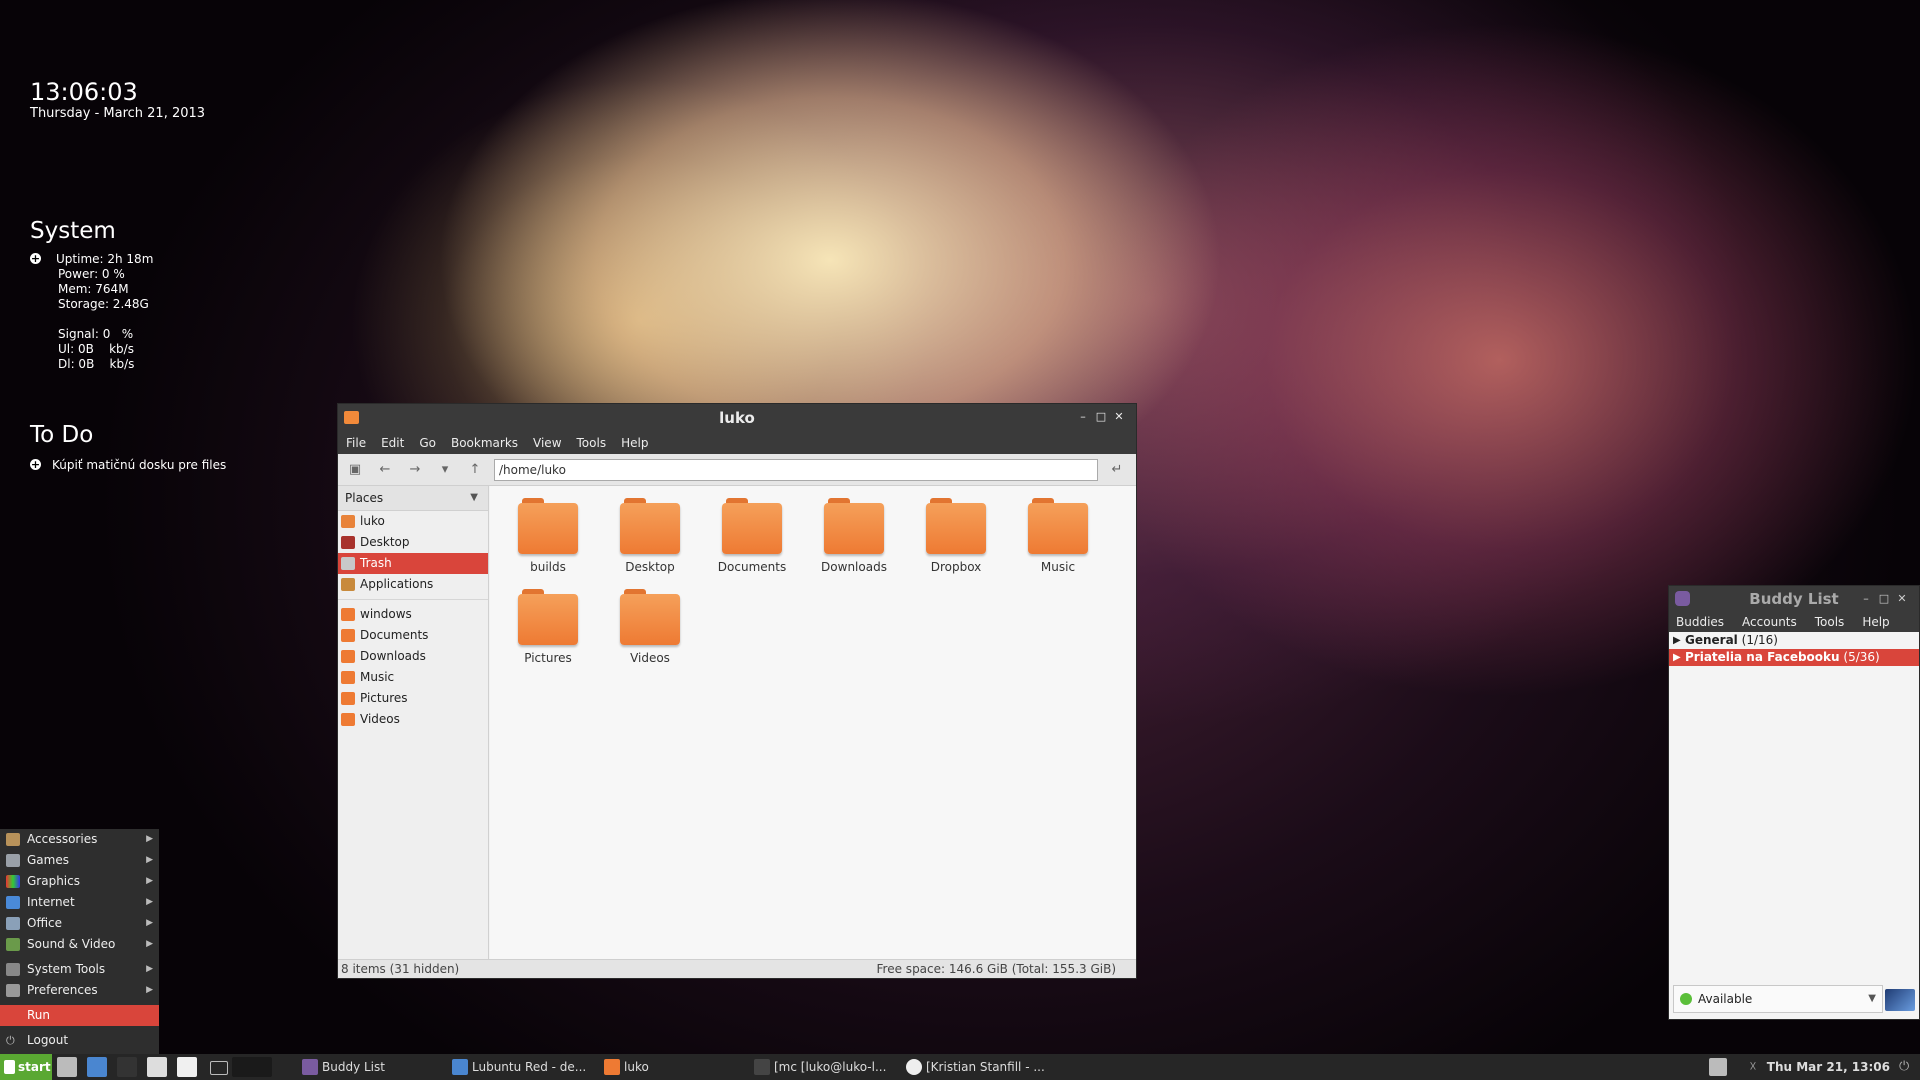 This screenshot has width=1920, height=1080. What do you see at coordinates (413, 521) in the screenshot?
I see `sidebar-item-luko: luko` at bounding box center [413, 521].